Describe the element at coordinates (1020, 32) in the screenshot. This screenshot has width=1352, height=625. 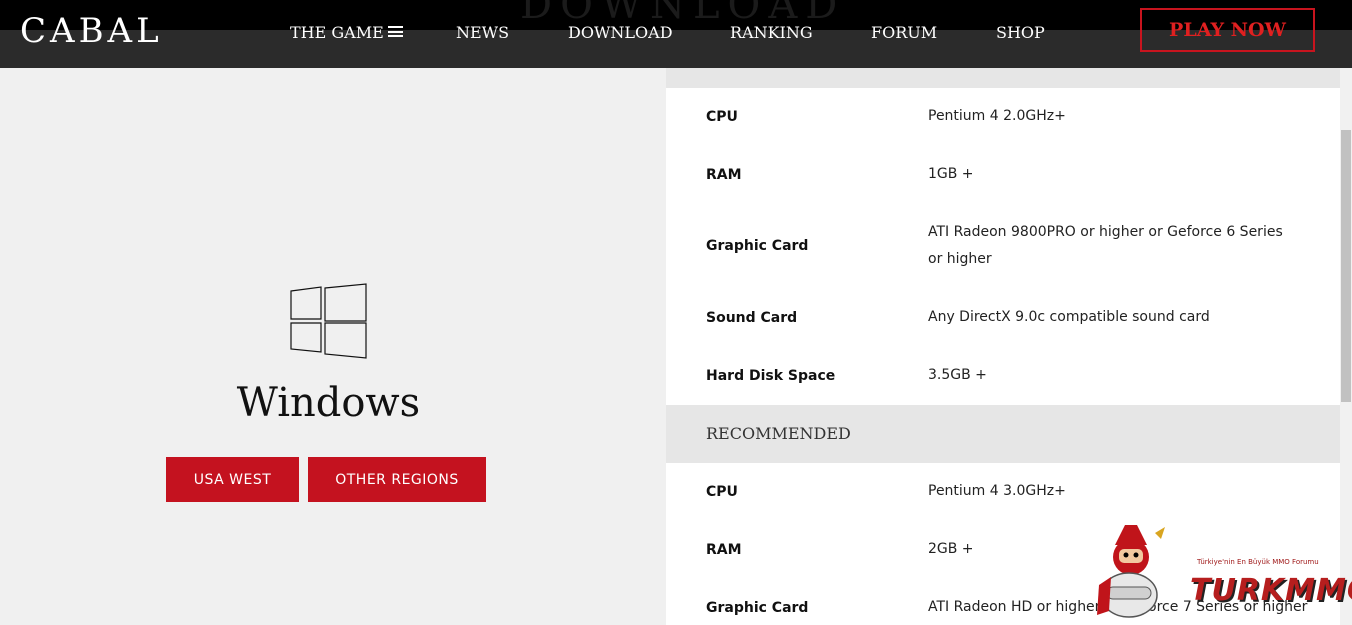
I see `nav-item-shop: SHOP` at that location.